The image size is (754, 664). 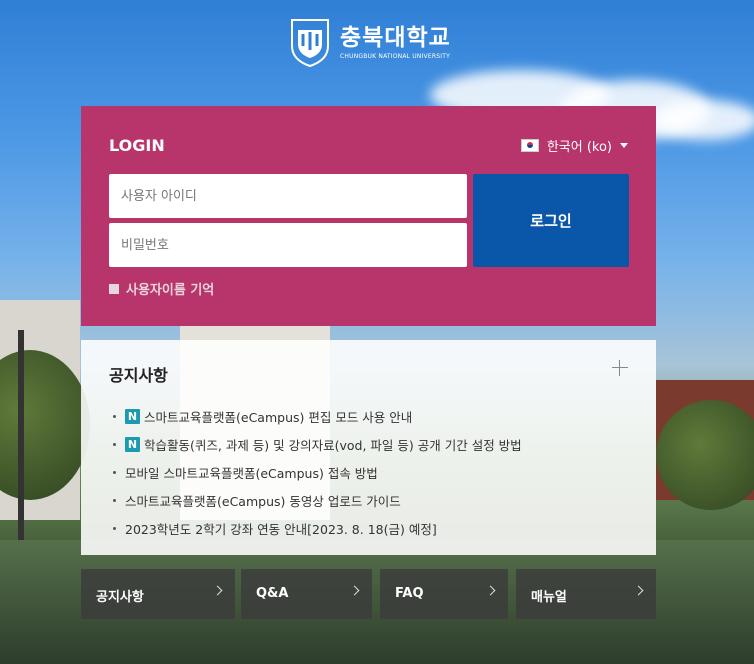 I want to click on notice-item: 스마트교육플랫폼(eCampus) 동영상 업로드 가이드, so click(x=317, y=500).